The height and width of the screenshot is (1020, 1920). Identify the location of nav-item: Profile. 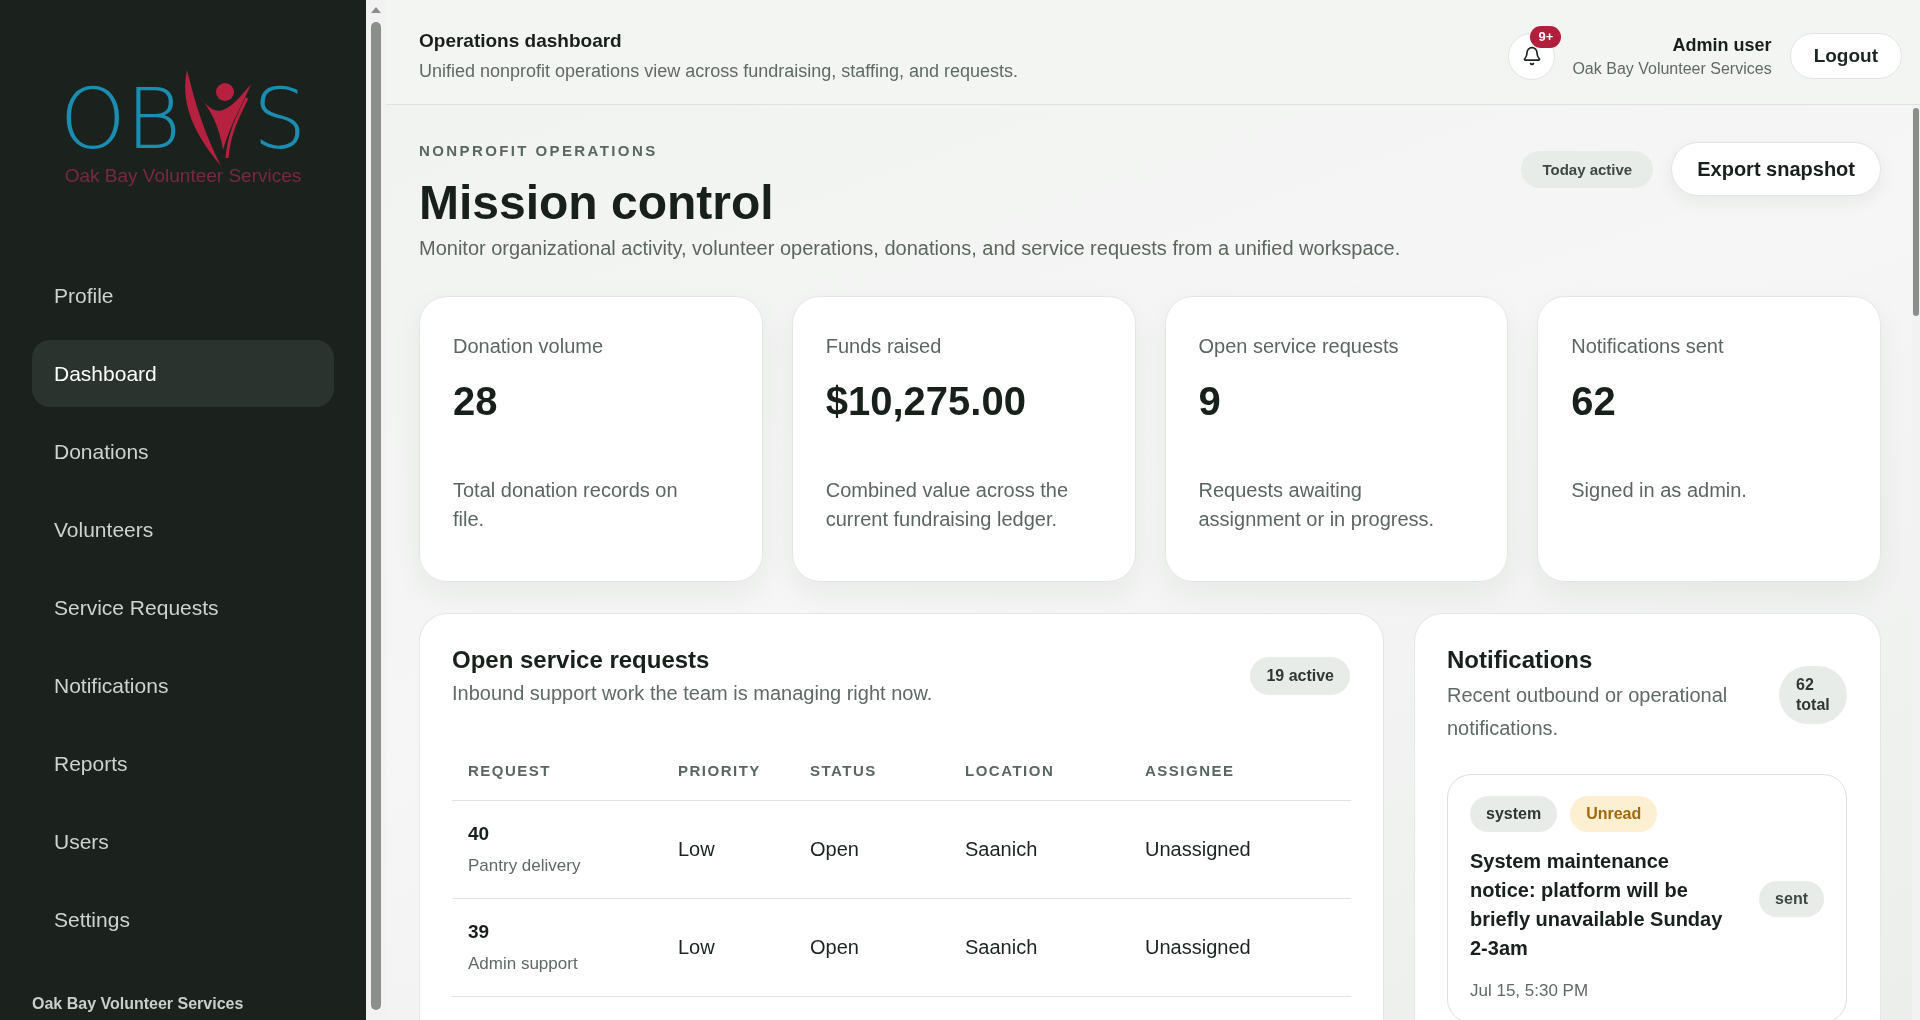
(183, 295).